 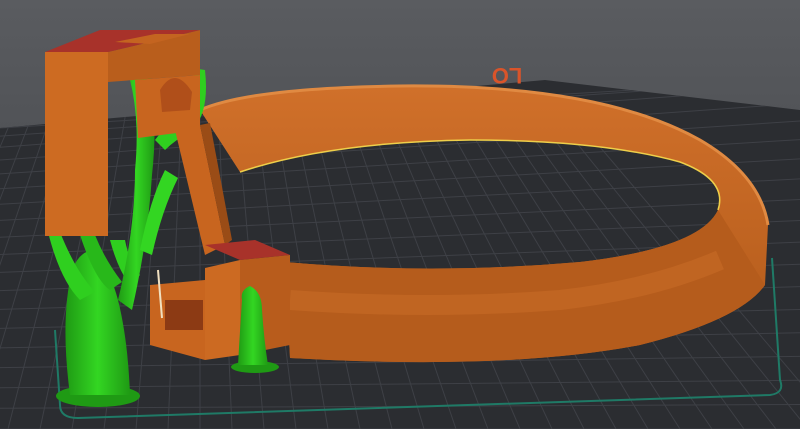 I want to click on connector-slot, so click(x=184, y=315).